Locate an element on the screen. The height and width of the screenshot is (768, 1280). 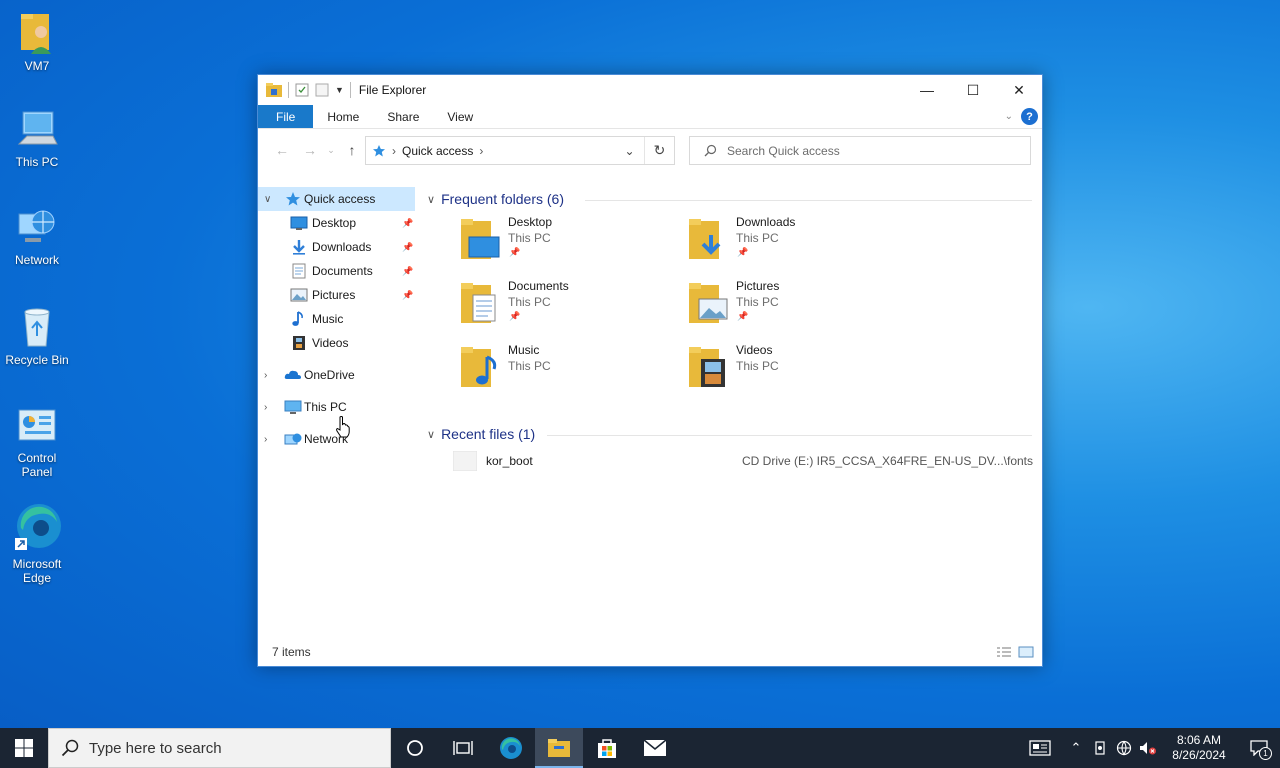
maximize-button: ☐ is located at coordinates (973, 90).